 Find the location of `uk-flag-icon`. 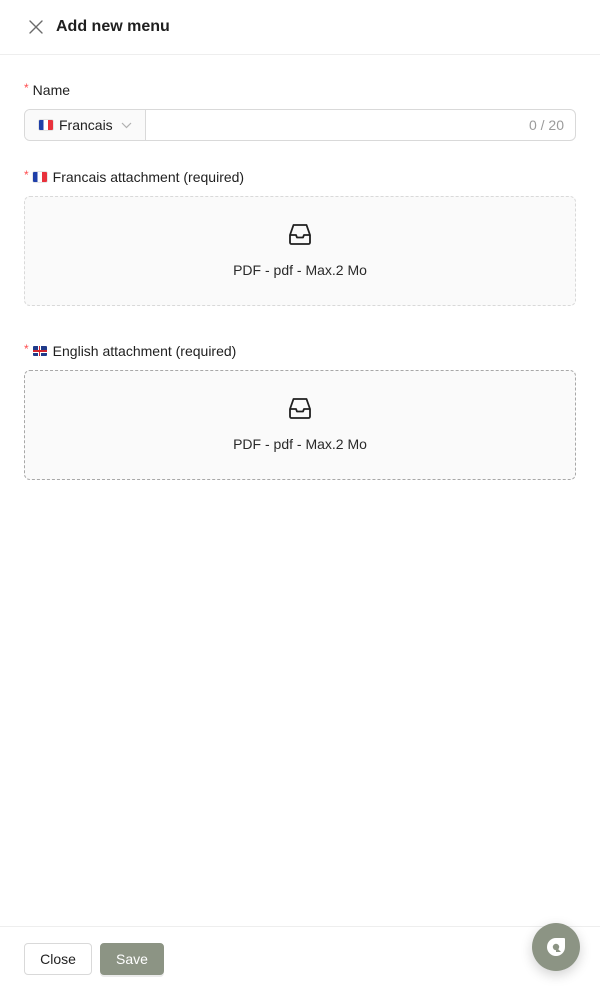

uk-flag-icon is located at coordinates (39, 351).